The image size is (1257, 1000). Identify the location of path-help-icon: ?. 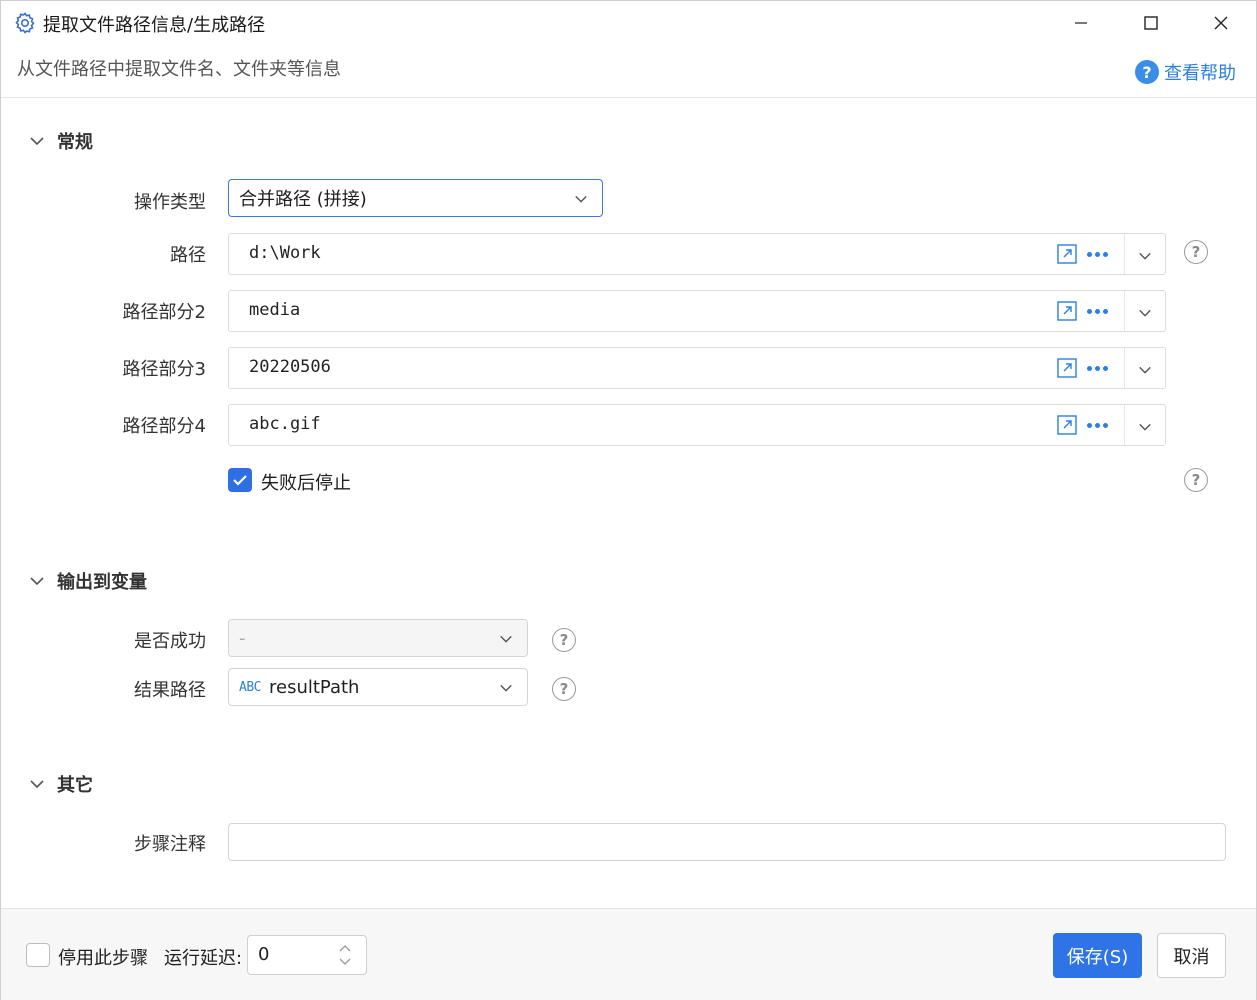
(1196, 252).